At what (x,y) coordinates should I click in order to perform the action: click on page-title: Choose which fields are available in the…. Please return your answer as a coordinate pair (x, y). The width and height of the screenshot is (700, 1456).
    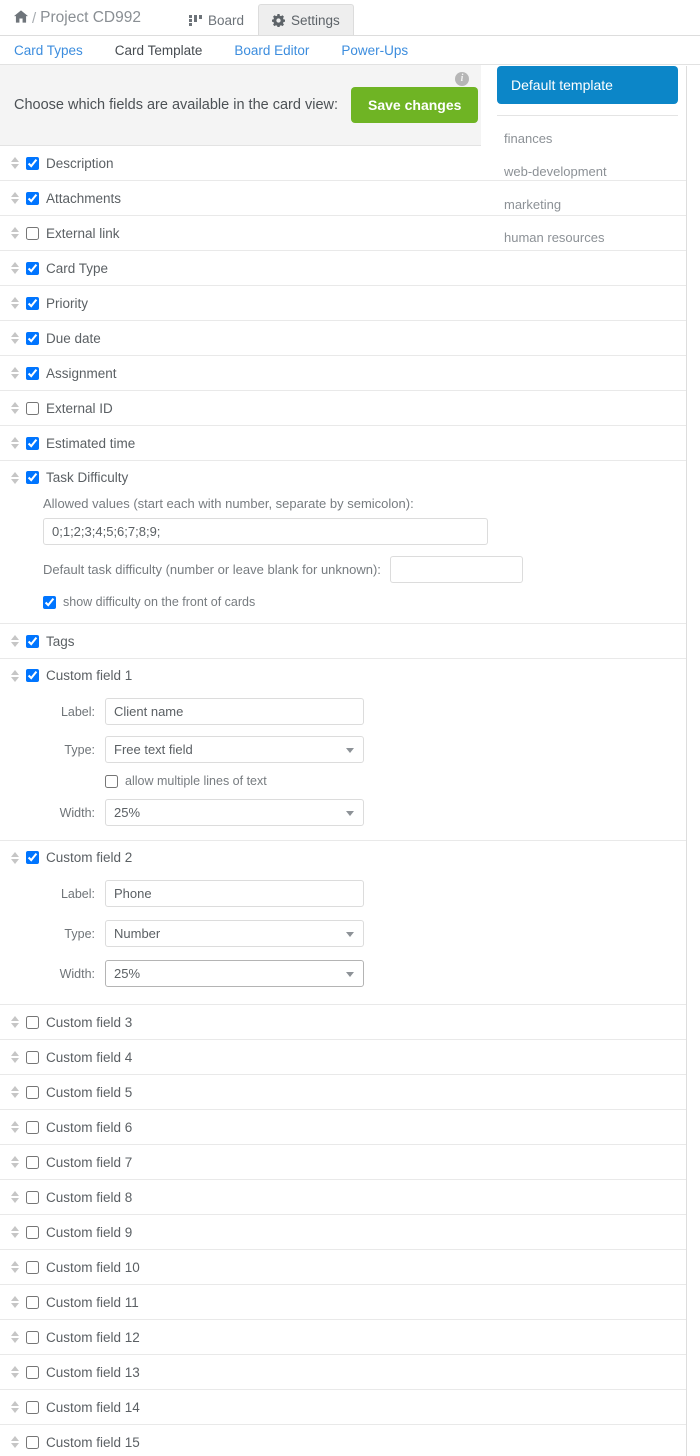
    Looking at the image, I should click on (176, 105).